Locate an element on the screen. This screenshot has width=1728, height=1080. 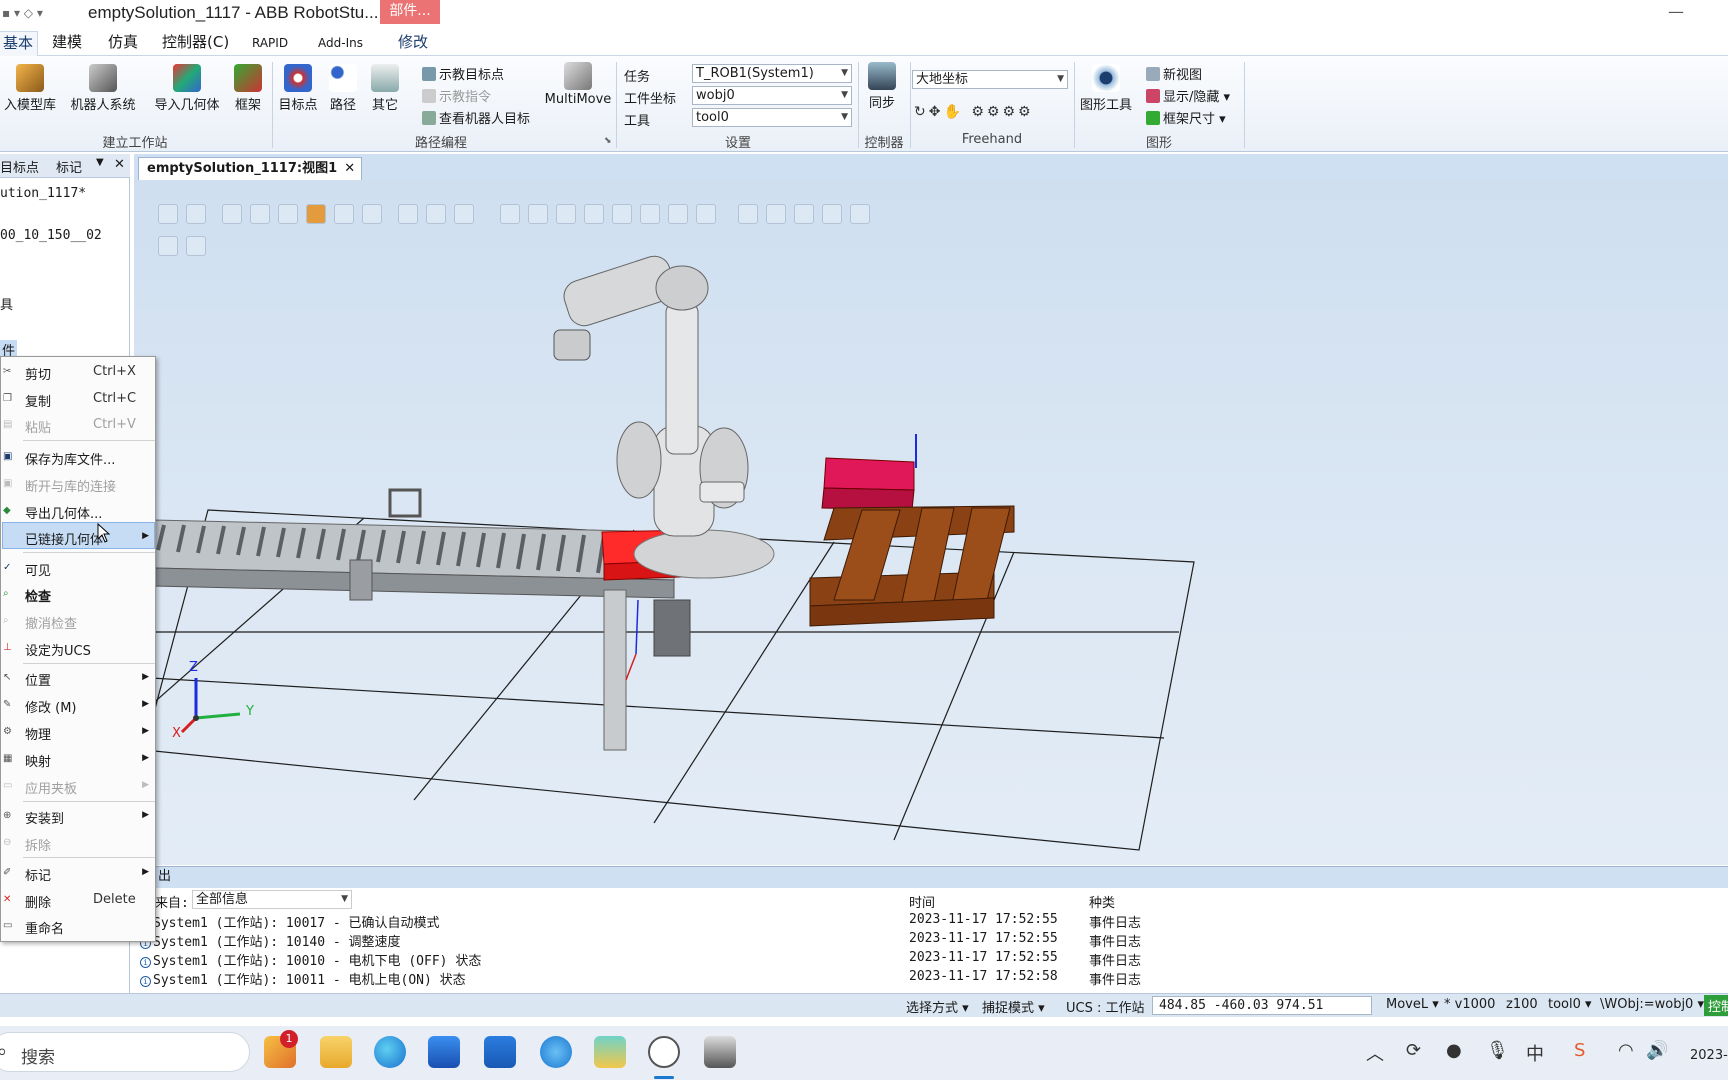
button-label: 入模型库 is located at coordinates (29, 105).